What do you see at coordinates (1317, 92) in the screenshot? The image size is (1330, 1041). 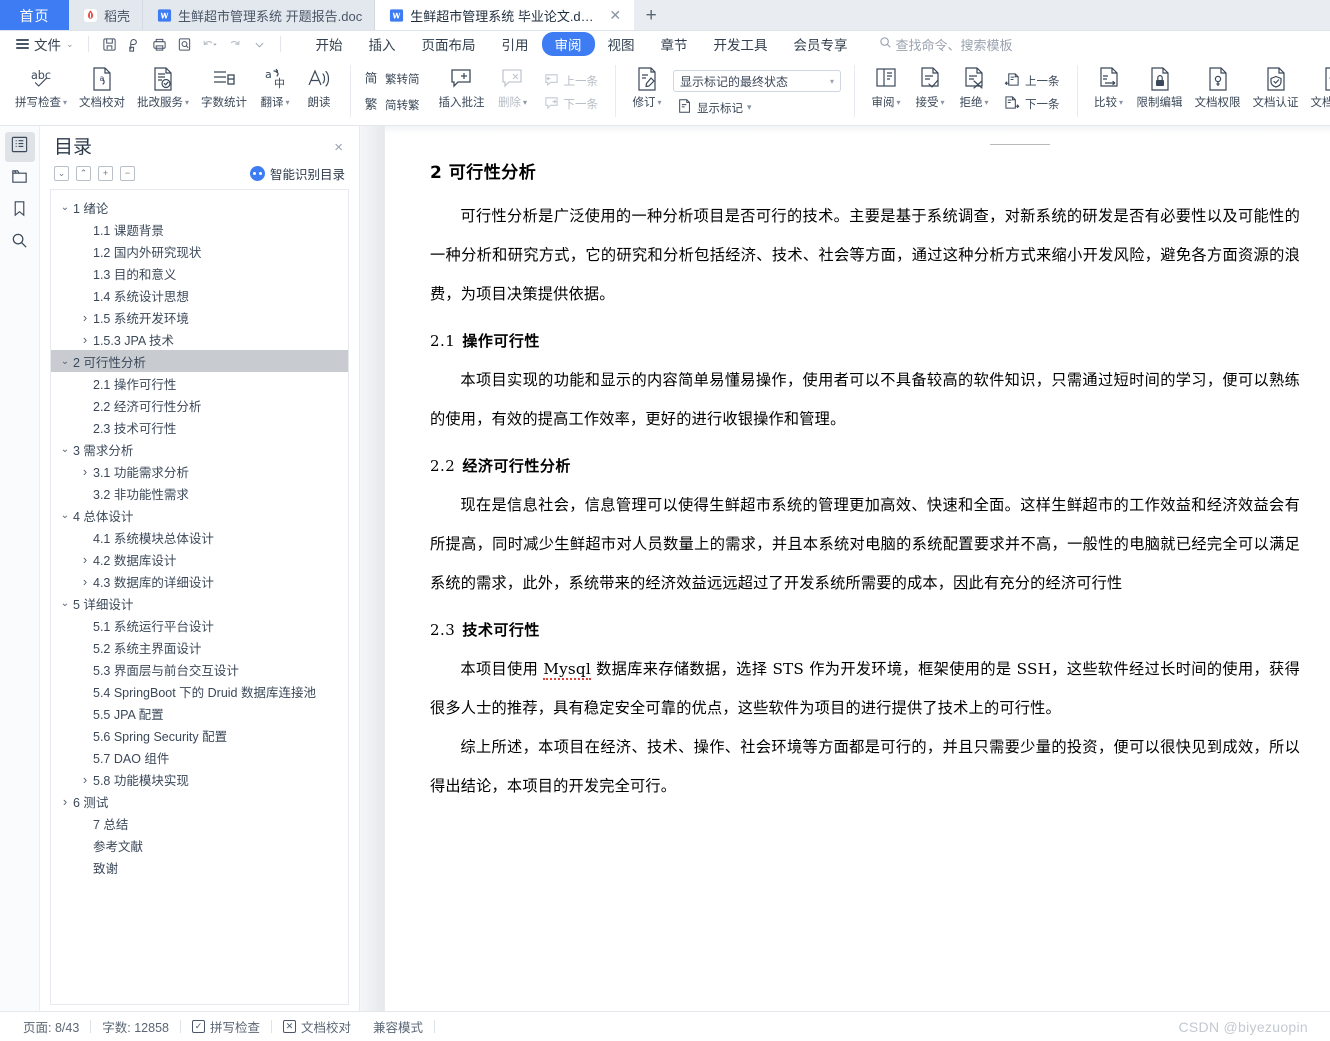 I see `document-finalize-button: 文档定稿` at bounding box center [1317, 92].